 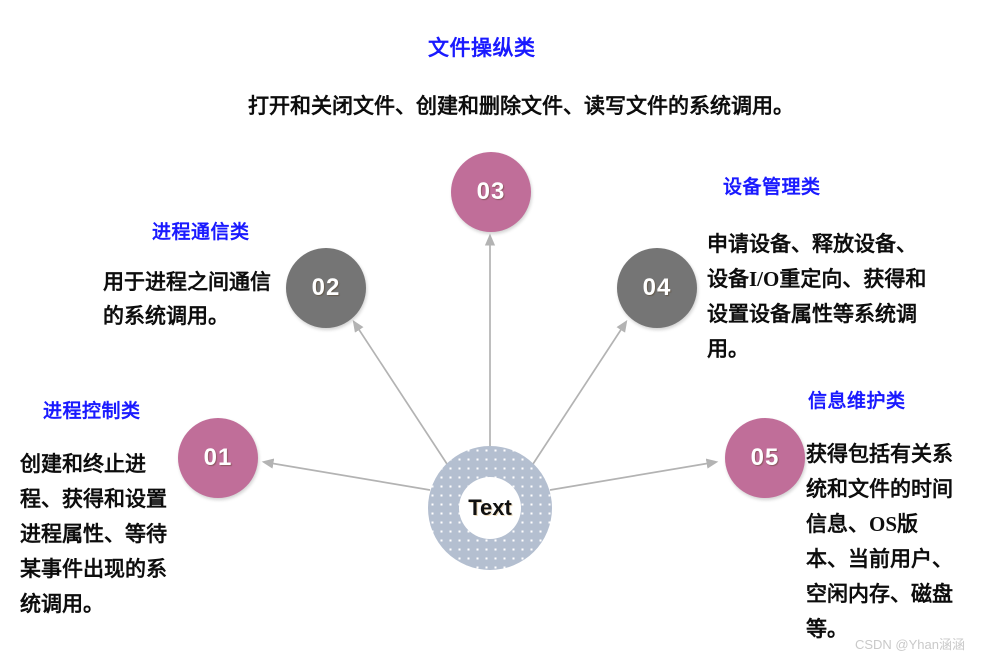 I want to click on center-hub-label: Text, so click(x=490, y=507).